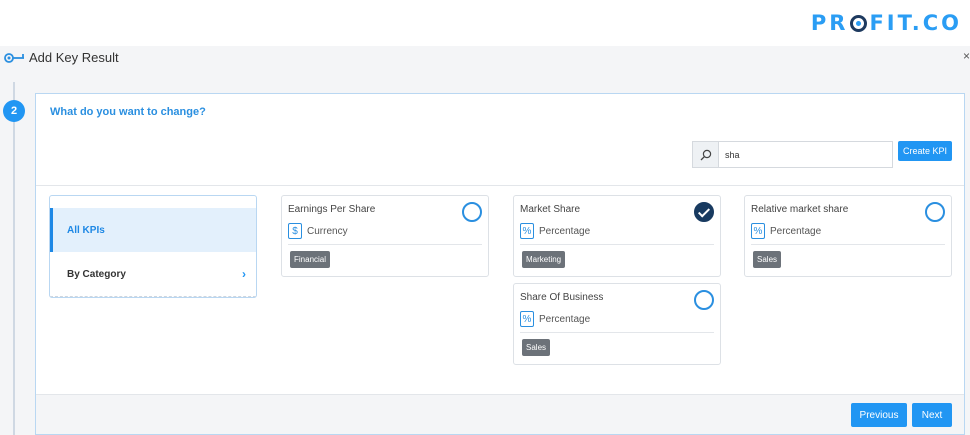  Describe the element at coordinates (859, 23) in the screenshot. I see `logo-target-icon` at that location.